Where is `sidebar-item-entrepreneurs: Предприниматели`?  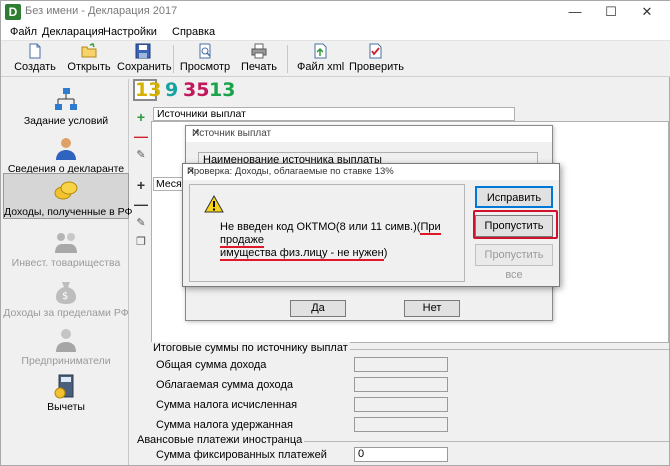
sidebar-item-entrepreneurs: Предприниматели is located at coordinates (66, 348).